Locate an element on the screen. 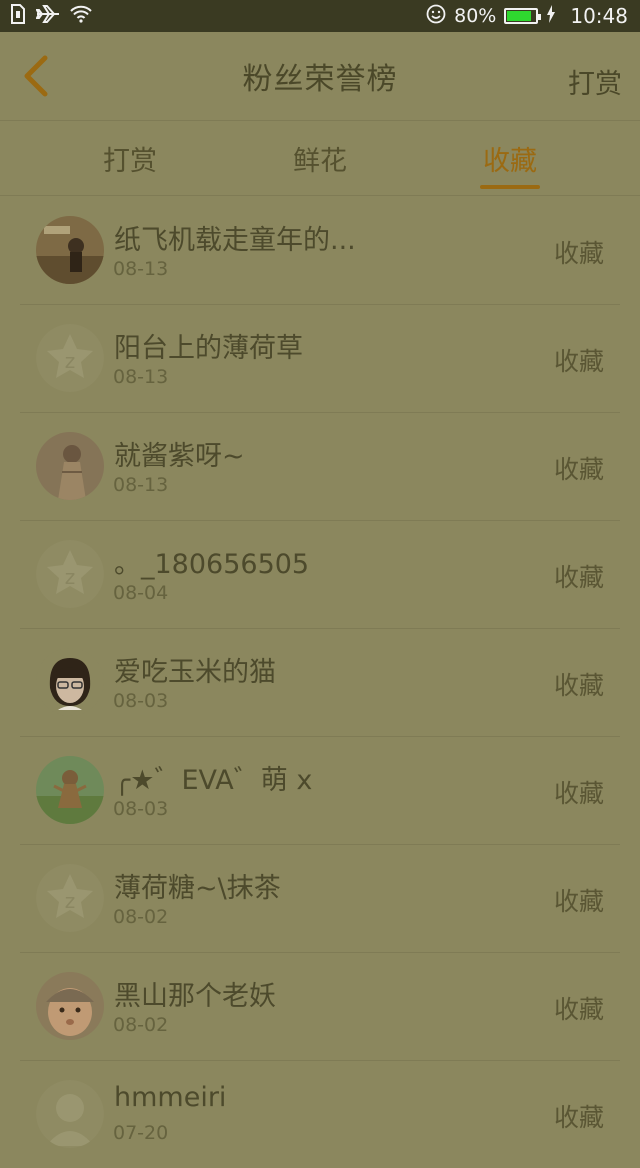 This screenshot has width=640, height=1168. clock: 10:48 is located at coordinates (599, 16).